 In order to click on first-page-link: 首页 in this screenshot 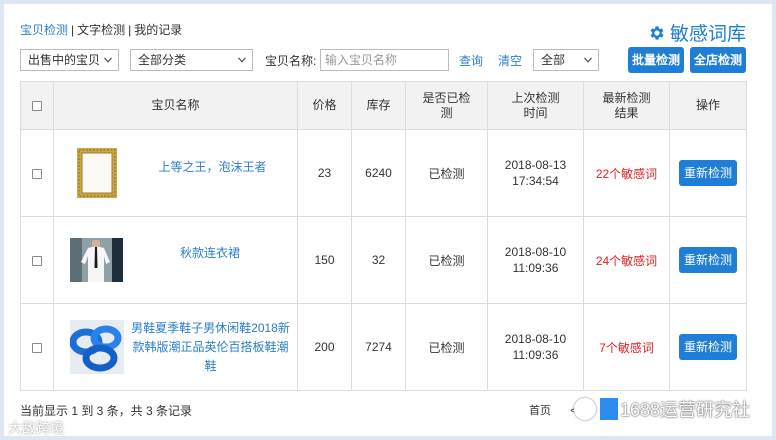, I will do `click(540, 411)`.